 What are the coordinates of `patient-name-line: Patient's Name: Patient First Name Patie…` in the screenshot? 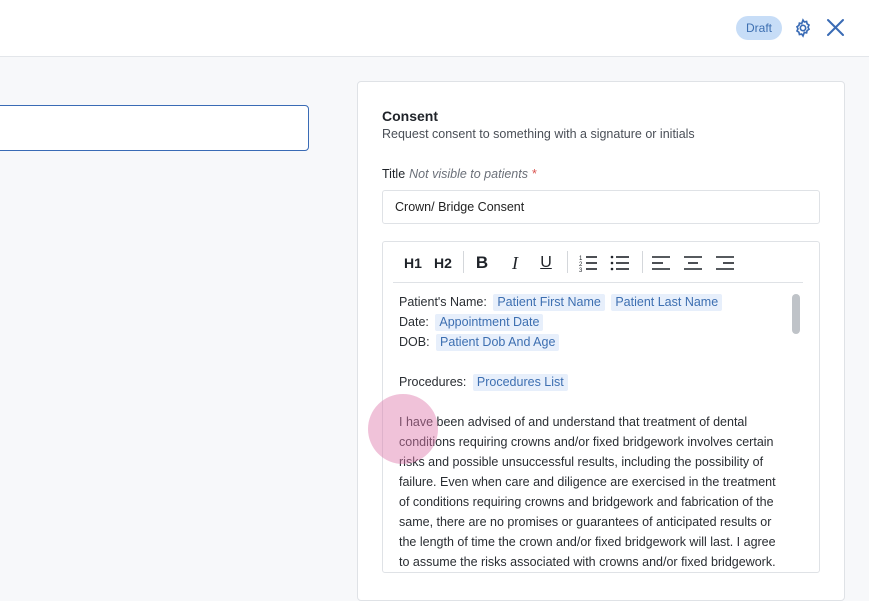 It's located at (595, 302).